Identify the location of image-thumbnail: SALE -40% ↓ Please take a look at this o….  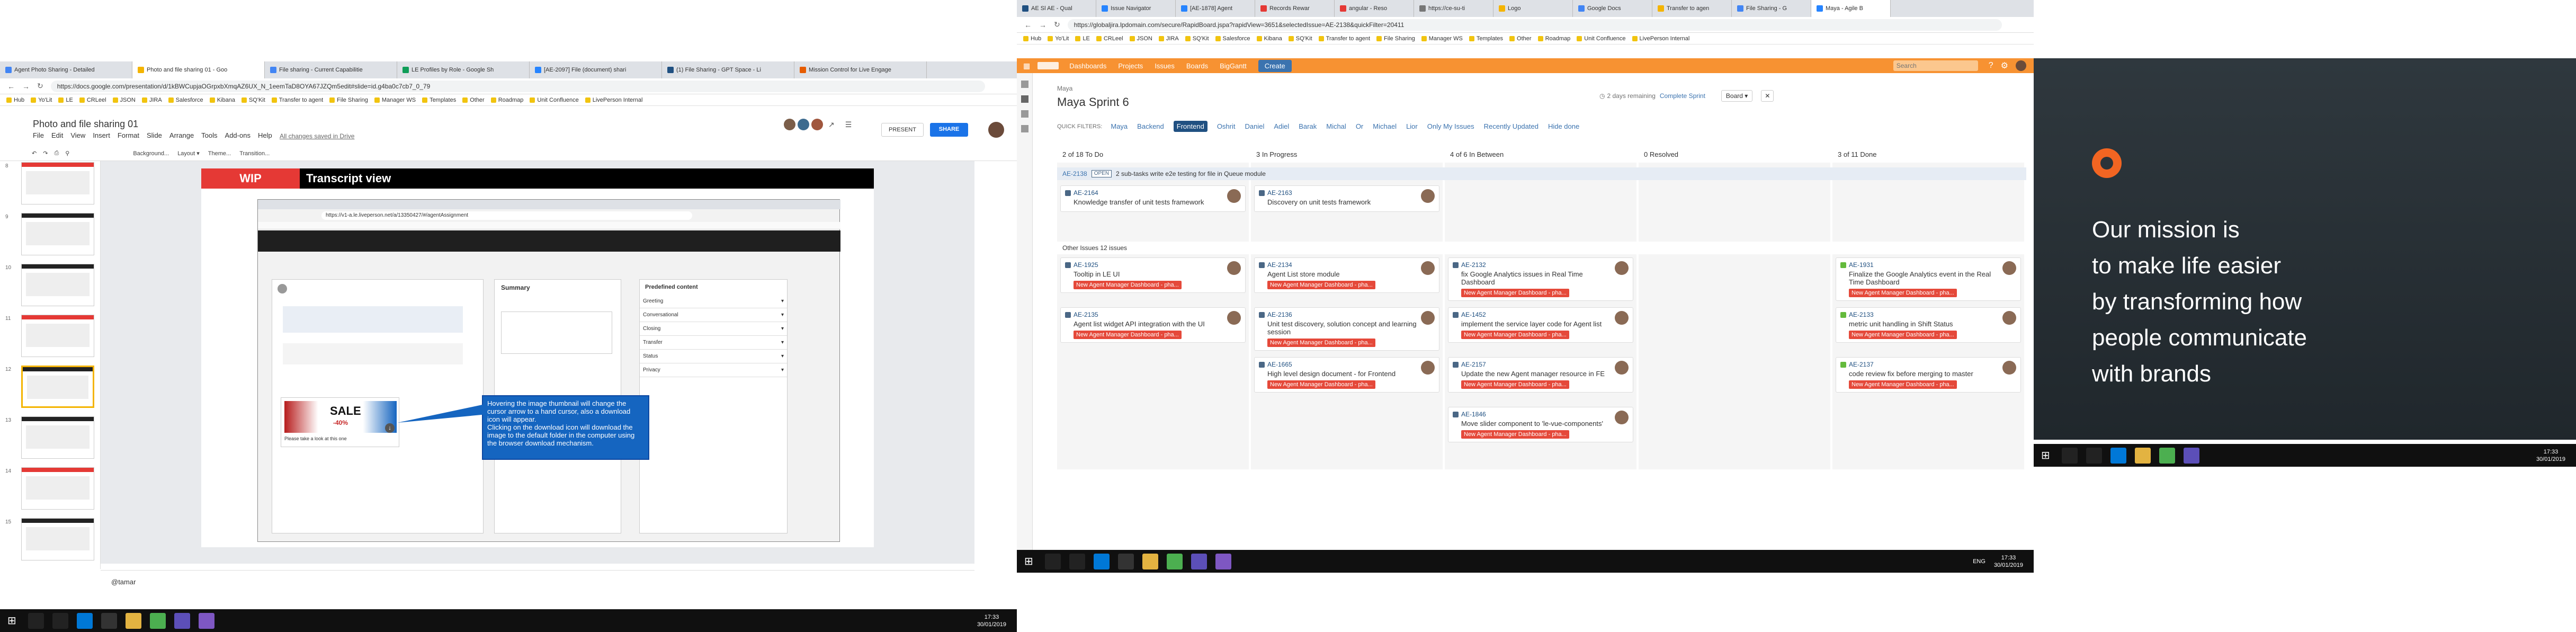
(340, 422).